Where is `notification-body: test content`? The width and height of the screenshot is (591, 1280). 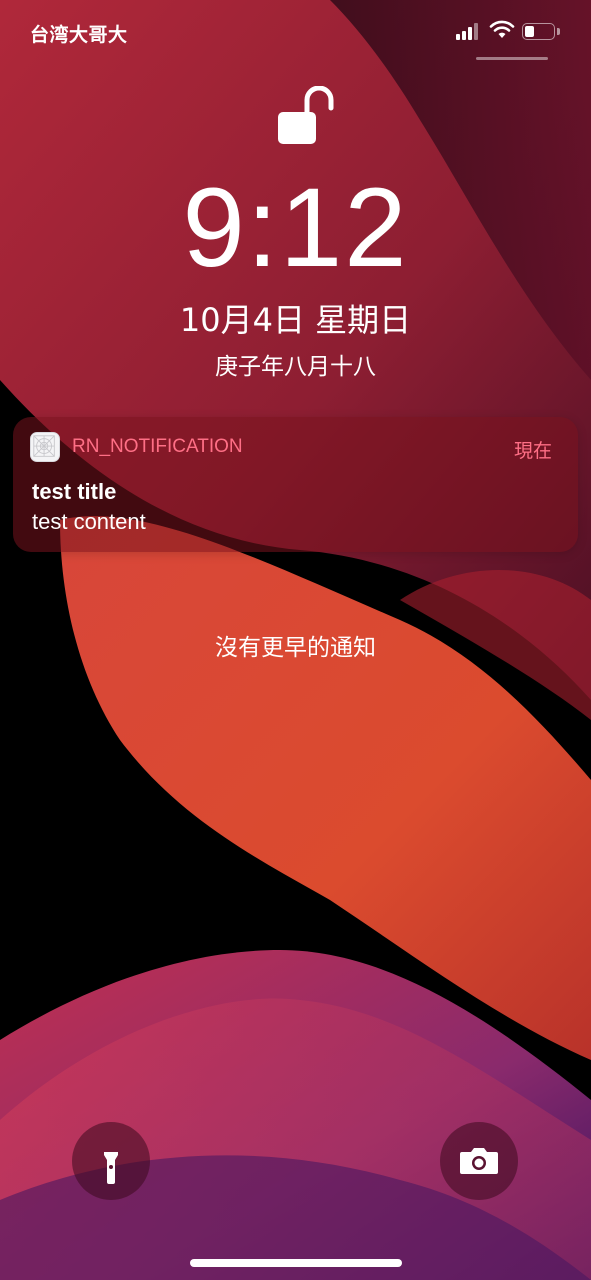 notification-body: test content is located at coordinates (89, 521).